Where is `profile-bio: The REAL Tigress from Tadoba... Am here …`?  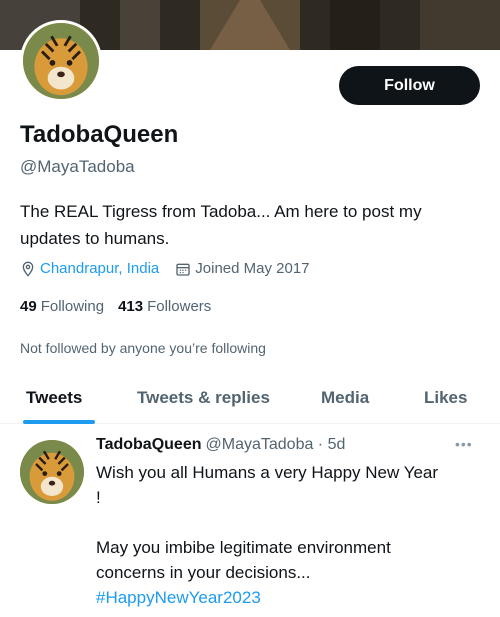 profile-bio: The REAL Tigress from Tadoba... Am here … is located at coordinates (221, 225).